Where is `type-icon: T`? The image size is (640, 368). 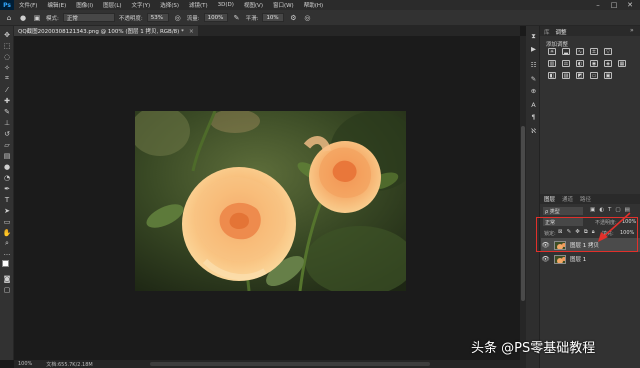 type-icon: T is located at coordinates (7, 199).